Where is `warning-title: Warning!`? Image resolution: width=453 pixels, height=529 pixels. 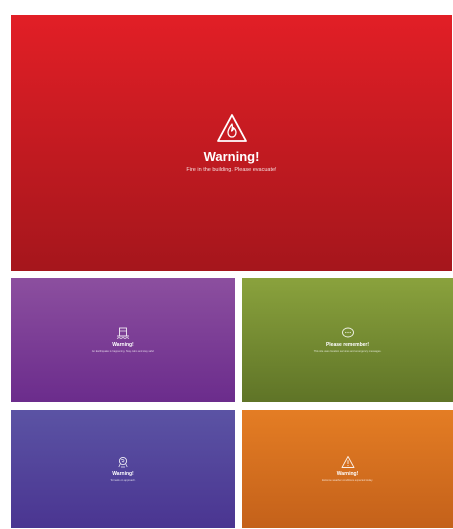
warning-title: Warning! is located at coordinates (231, 156).